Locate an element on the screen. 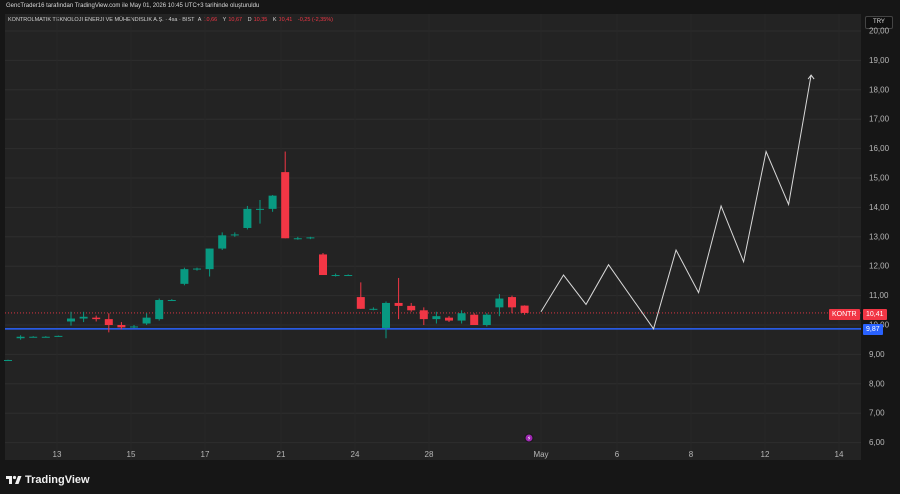 Image resolution: width=900 pixels, height=494 pixels. y-tick-label: 20,00 is located at coordinates (879, 31).